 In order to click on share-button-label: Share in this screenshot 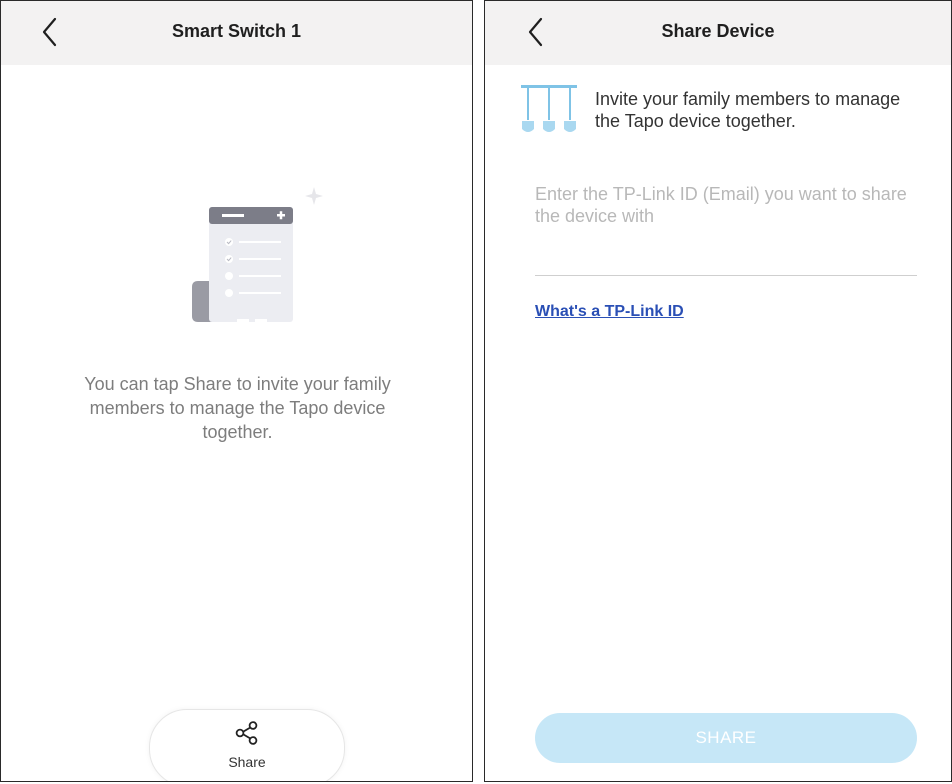, I will do `click(247, 762)`.